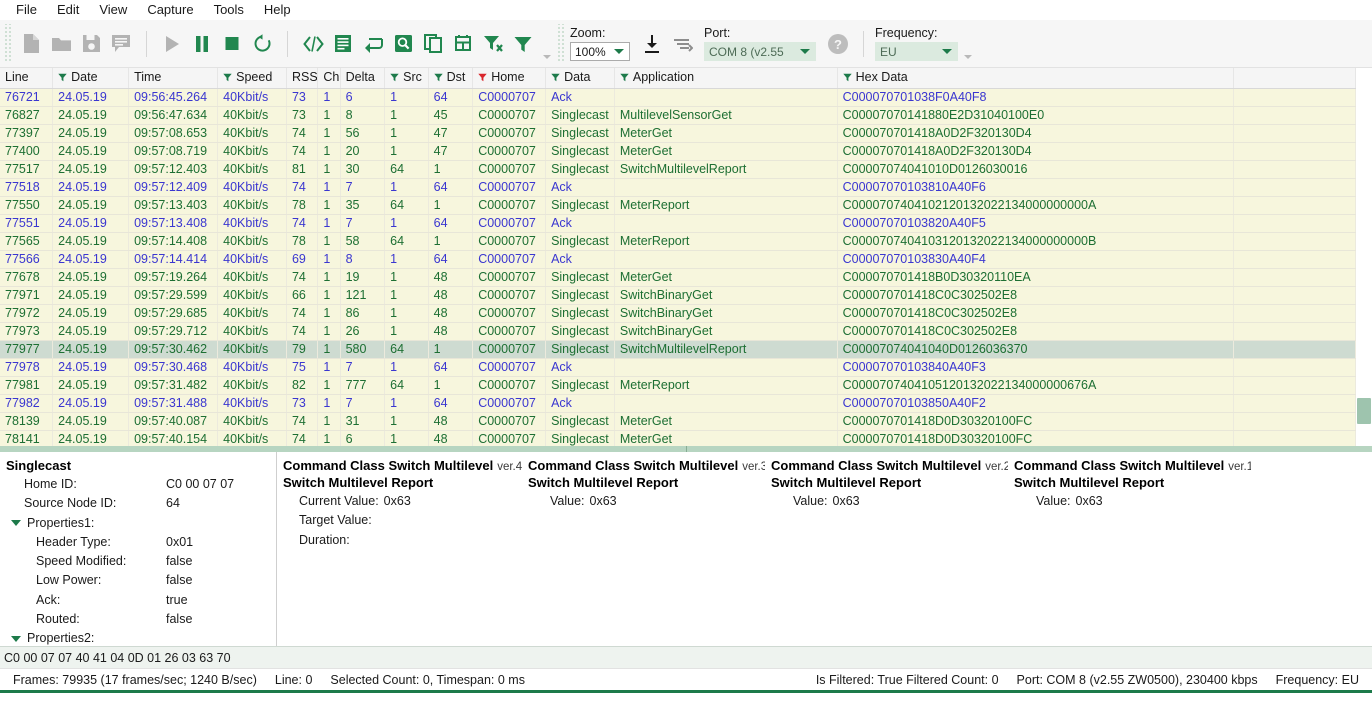 This screenshot has height=705, width=1372. What do you see at coordinates (343, 44) in the screenshot?
I see `list-icon` at bounding box center [343, 44].